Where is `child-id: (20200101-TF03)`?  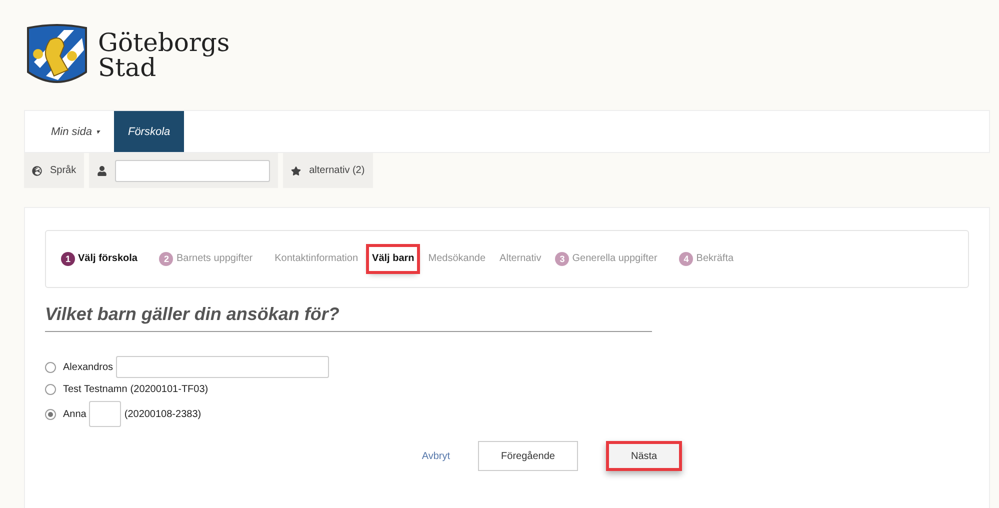 child-id: (20200101-TF03) is located at coordinates (169, 389).